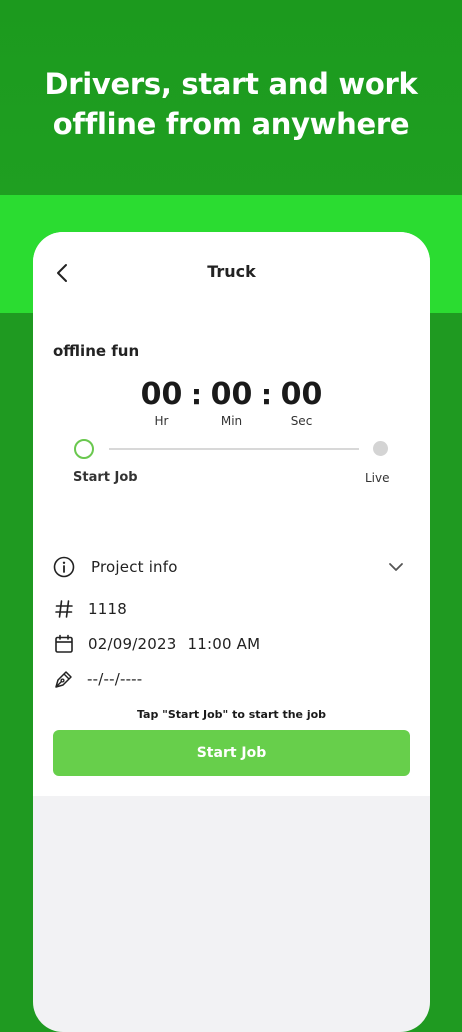 This screenshot has height=1032, width=462. What do you see at coordinates (231, 714) in the screenshot?
I see `start-job-hint: Tap "Start Job" to start the job` at bounding box center [231, 714].